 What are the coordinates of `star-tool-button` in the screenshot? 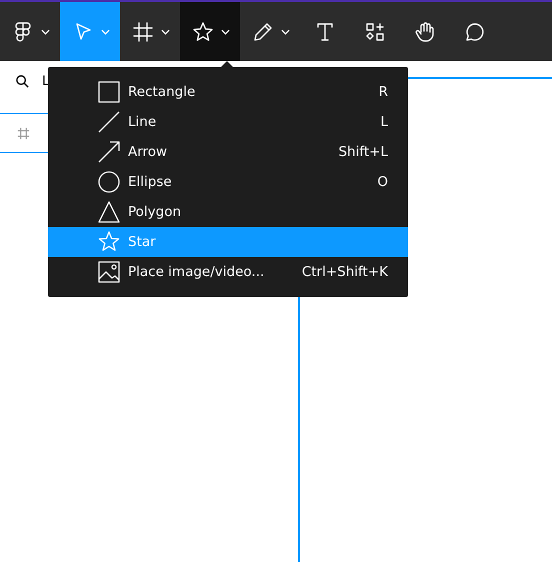 It's located at (210, 31).